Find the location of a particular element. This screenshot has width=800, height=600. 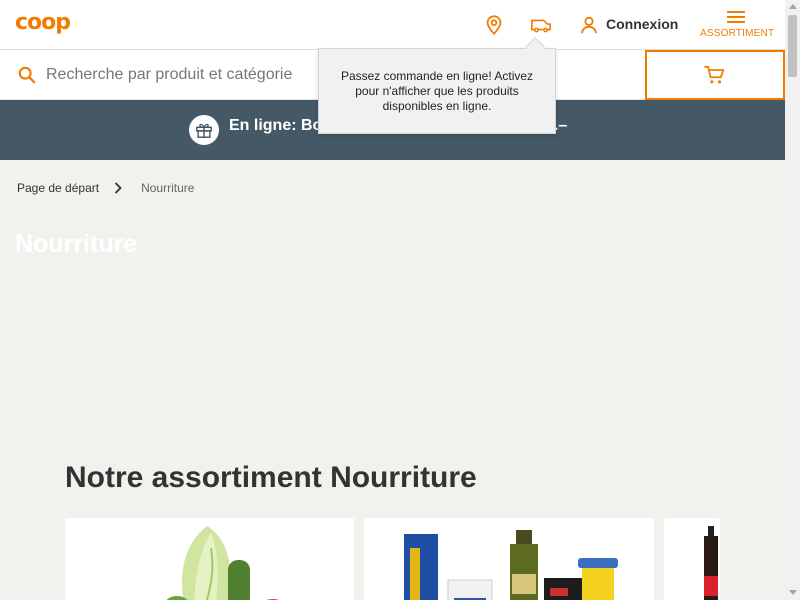

drinks-image is located at coordinates (711, 563).